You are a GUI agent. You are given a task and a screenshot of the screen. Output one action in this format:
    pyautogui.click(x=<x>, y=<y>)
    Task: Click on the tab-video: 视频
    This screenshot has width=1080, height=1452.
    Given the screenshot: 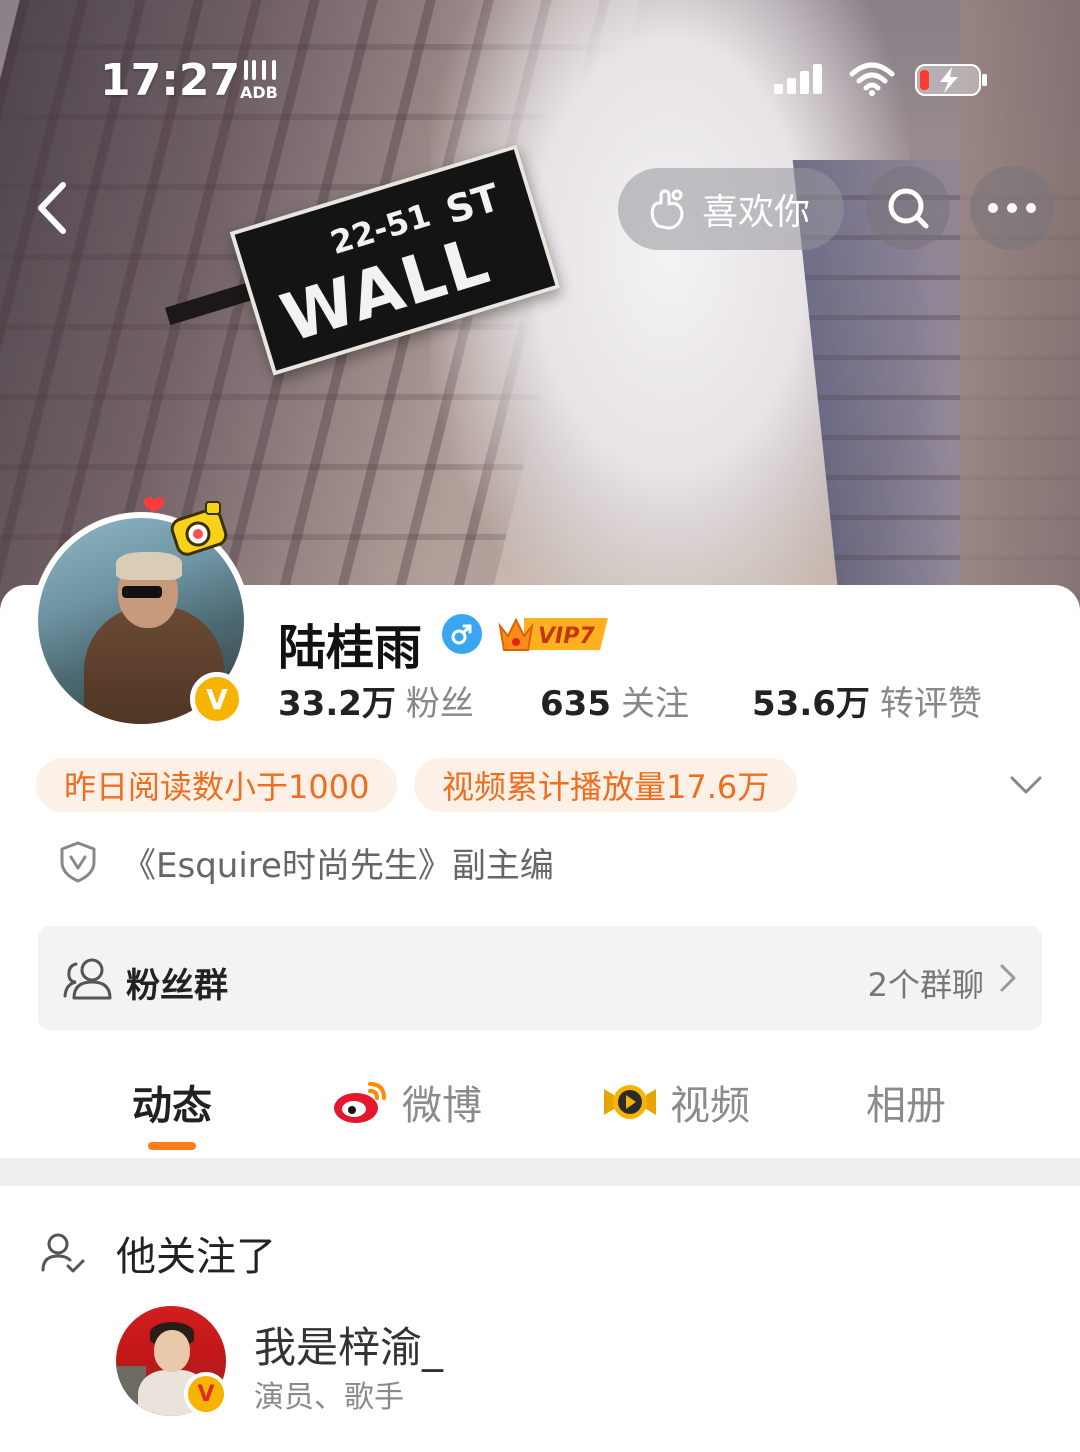 What is the action you would take?
    pyautogui.click(x=676, y=1102)
    